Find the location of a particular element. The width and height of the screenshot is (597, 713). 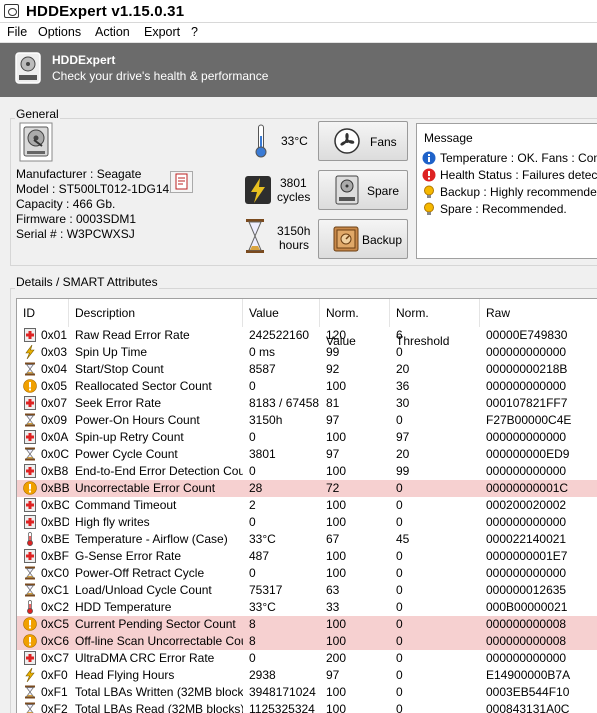

safe-icon is located at coordinates (346, 239).